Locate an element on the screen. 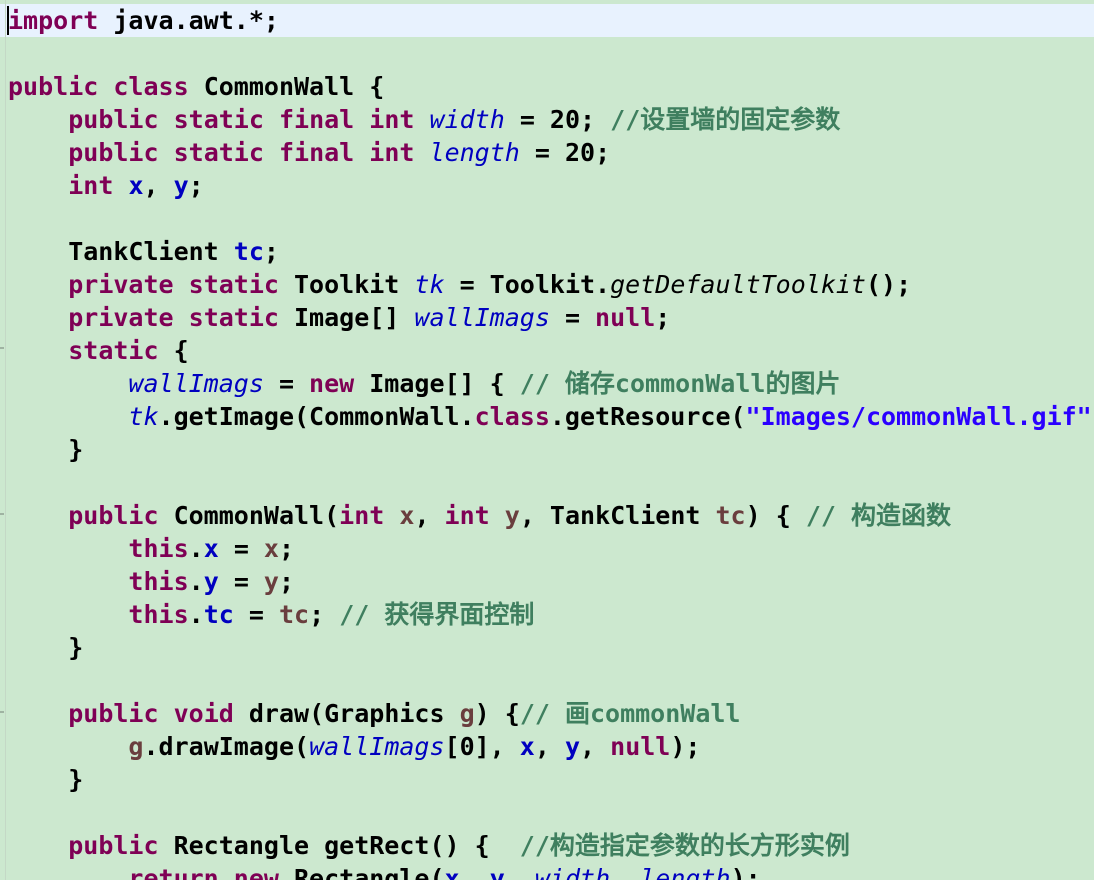 The image size is (1094, 880). keyword-token: null is located at coordinates (625, 317).